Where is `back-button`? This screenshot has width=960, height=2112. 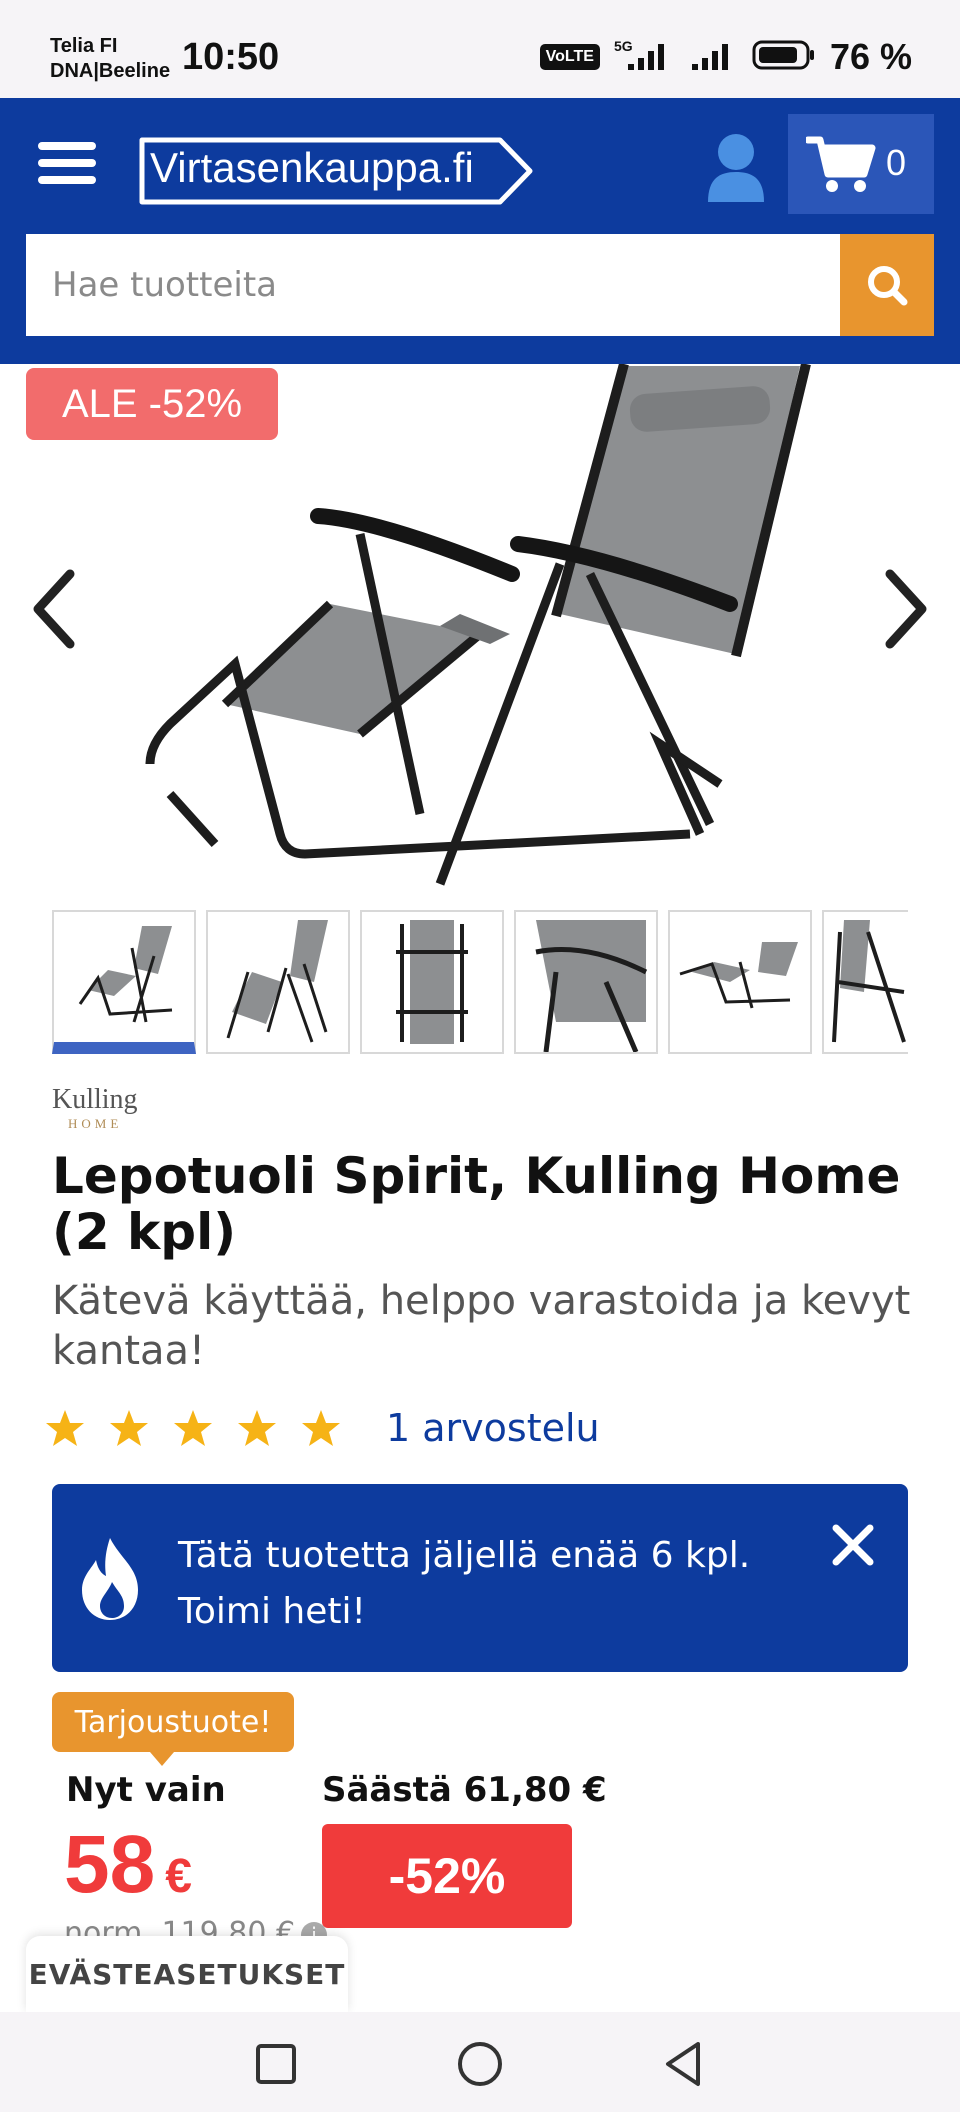 back-button is located at coordinates (684, 2064).